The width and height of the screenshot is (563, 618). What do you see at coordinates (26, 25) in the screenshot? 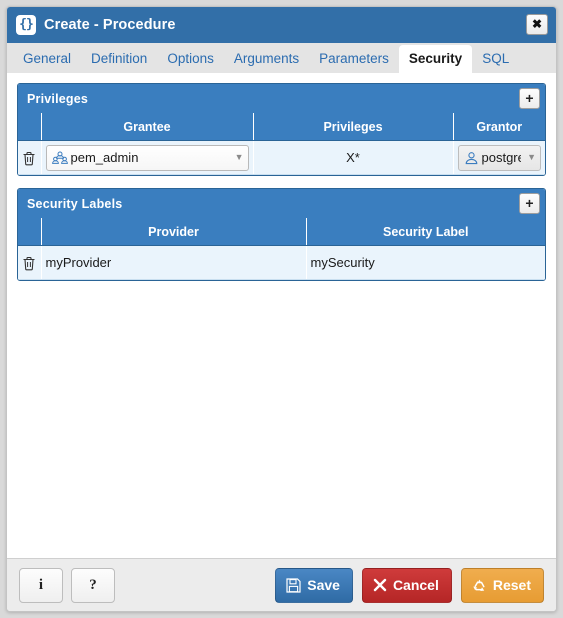
I see `braces-icon: {}` at bounding box center [26, 25].